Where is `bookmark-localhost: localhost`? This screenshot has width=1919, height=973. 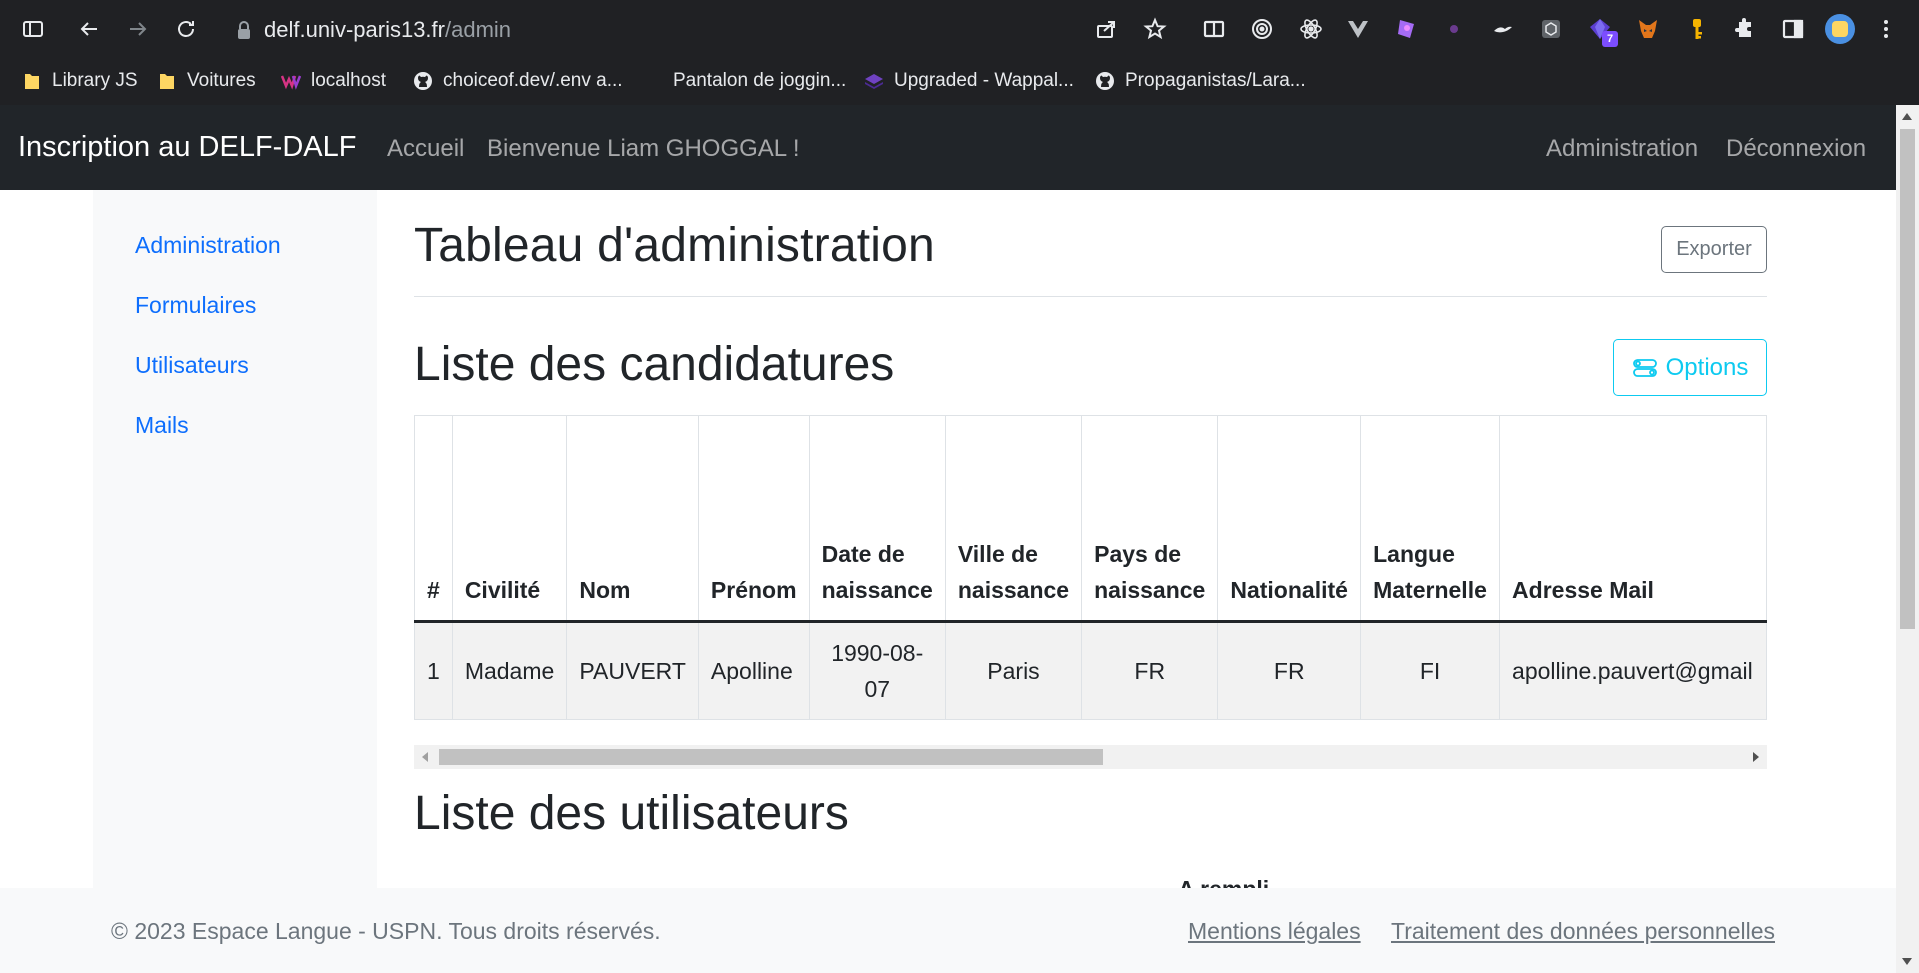
bookmark-localhost: localhost is located at coordinates (333, 81).